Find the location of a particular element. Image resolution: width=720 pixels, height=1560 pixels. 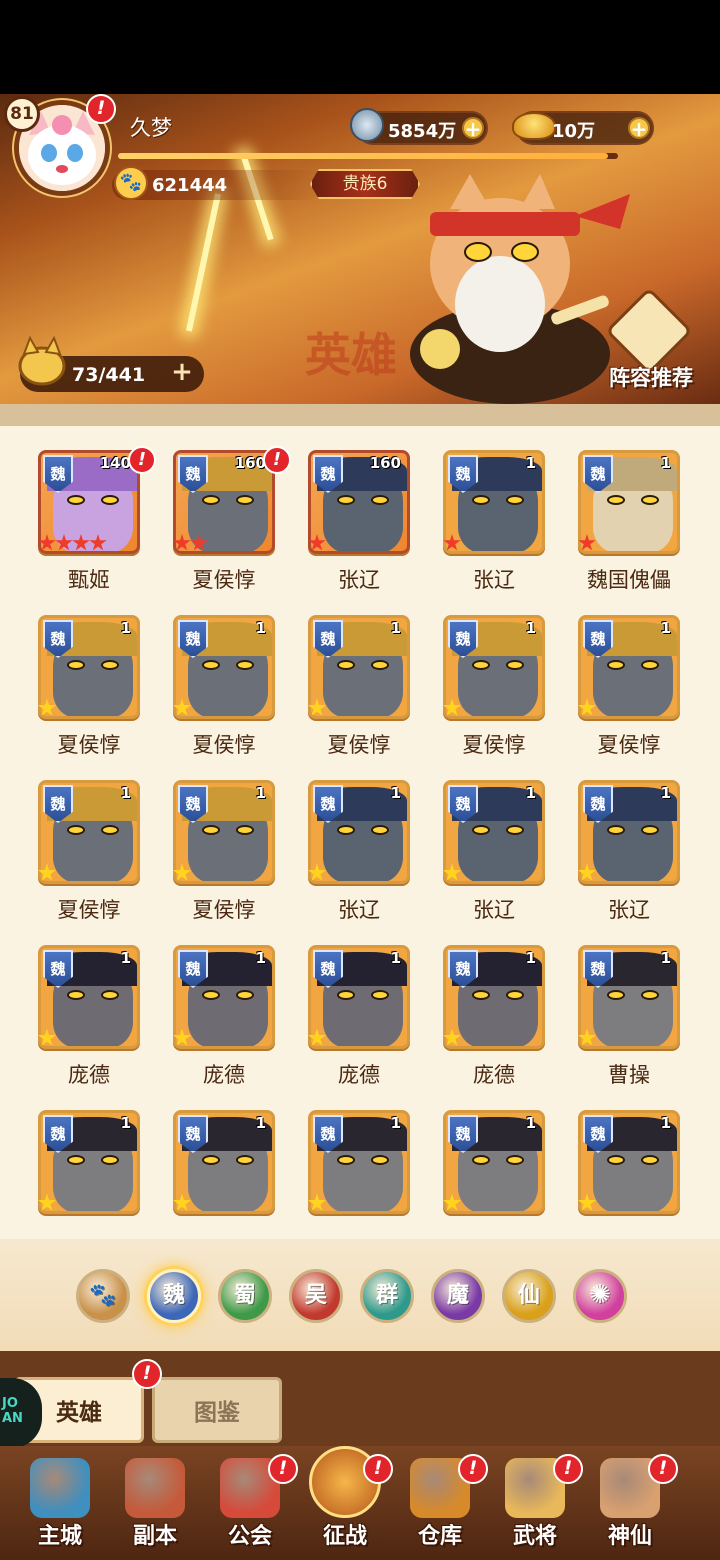

hero-tab-strip: 英雄 图鉴 ! is located at coordinates (360, 1398).